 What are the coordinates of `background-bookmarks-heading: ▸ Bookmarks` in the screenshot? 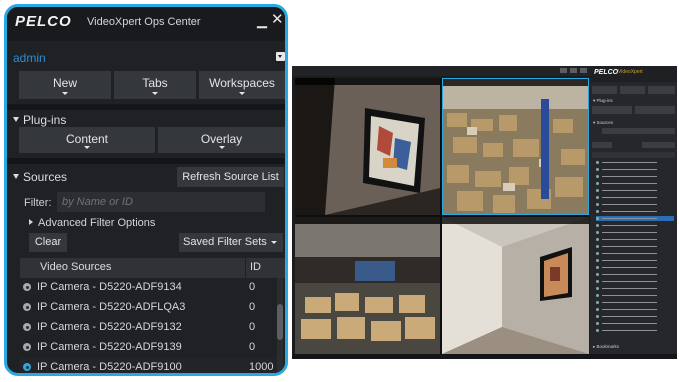 It's located at (606, 346).